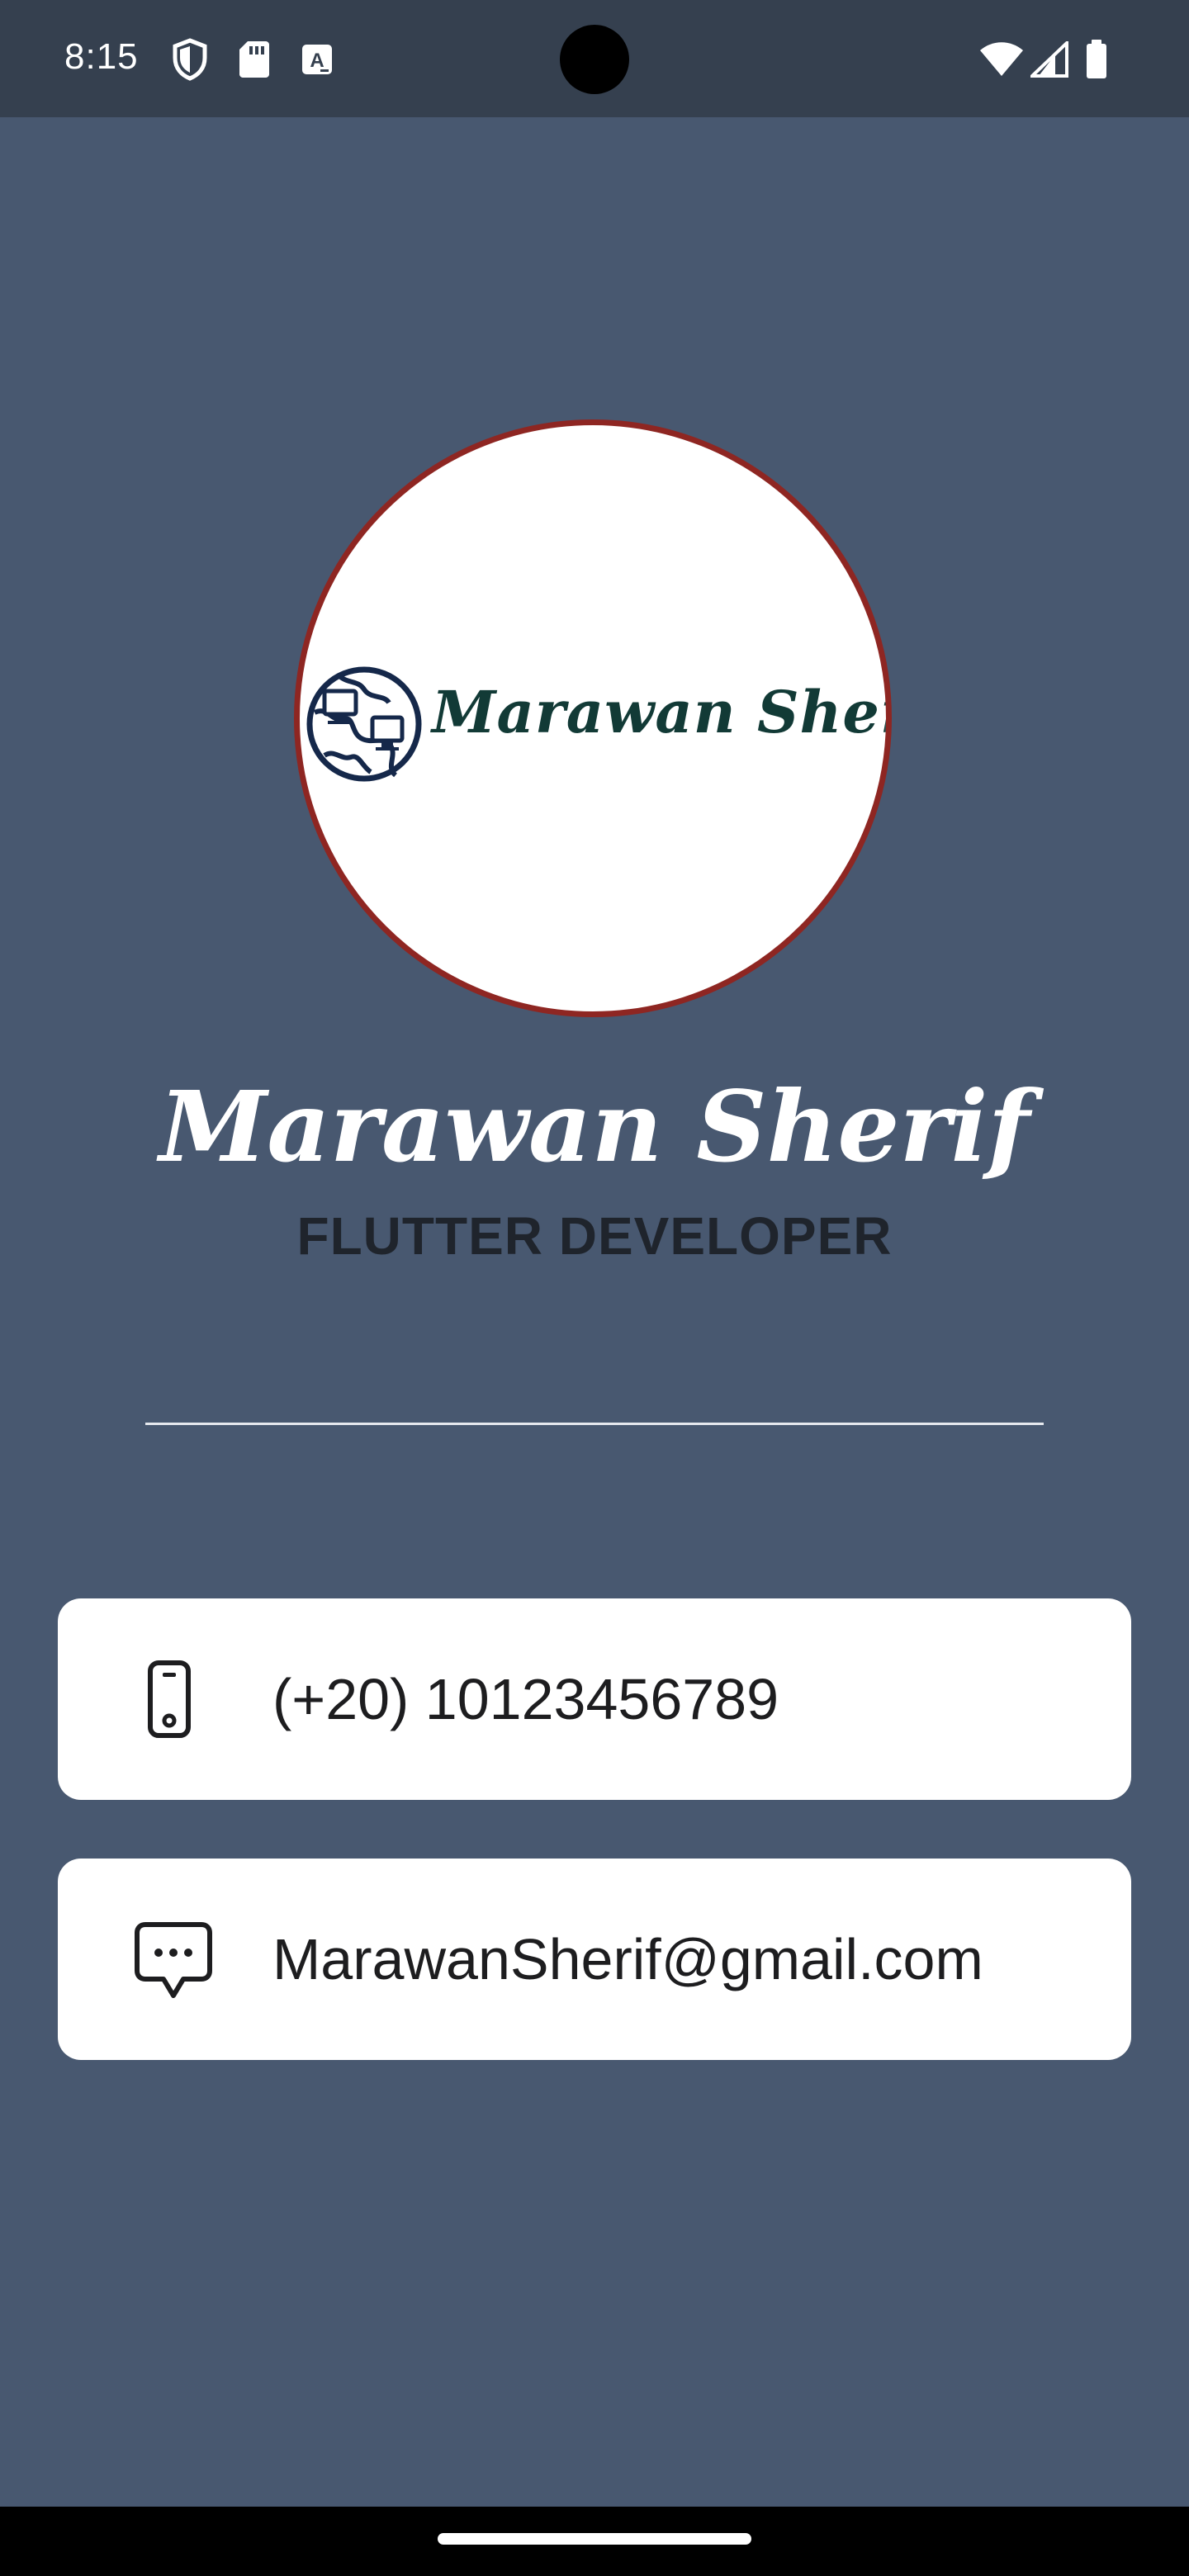 This screenshot has height=2576, width=1189. I want to click on email-address: MarawanSherif@gmail.com, so click(627, 1959).